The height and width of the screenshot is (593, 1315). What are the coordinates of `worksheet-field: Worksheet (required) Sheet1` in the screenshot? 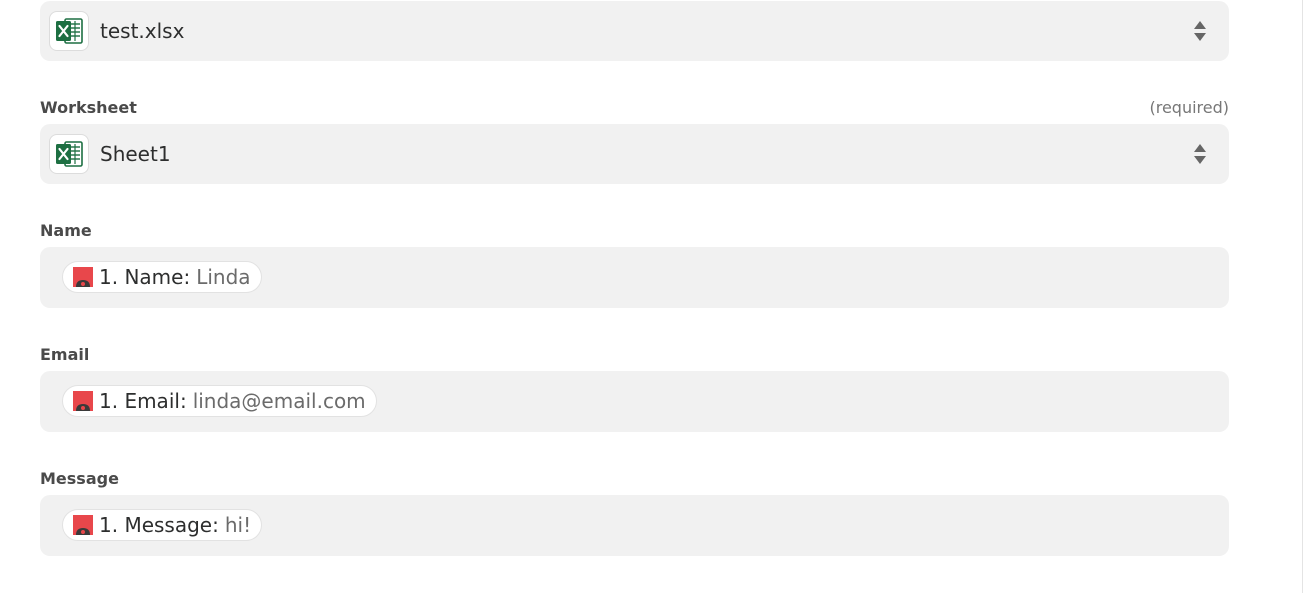 It's located at (634, 140).